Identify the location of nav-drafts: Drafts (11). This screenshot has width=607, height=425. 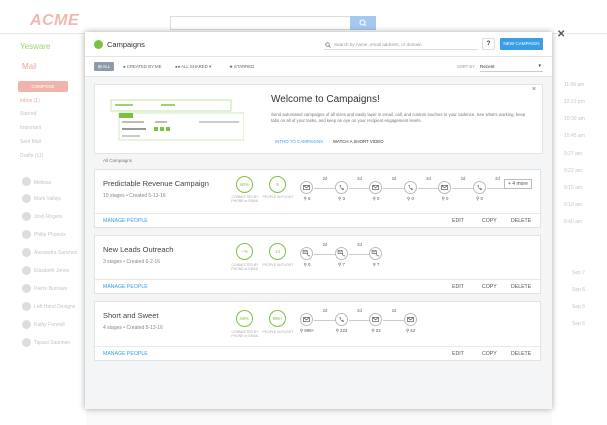
(31, 156).